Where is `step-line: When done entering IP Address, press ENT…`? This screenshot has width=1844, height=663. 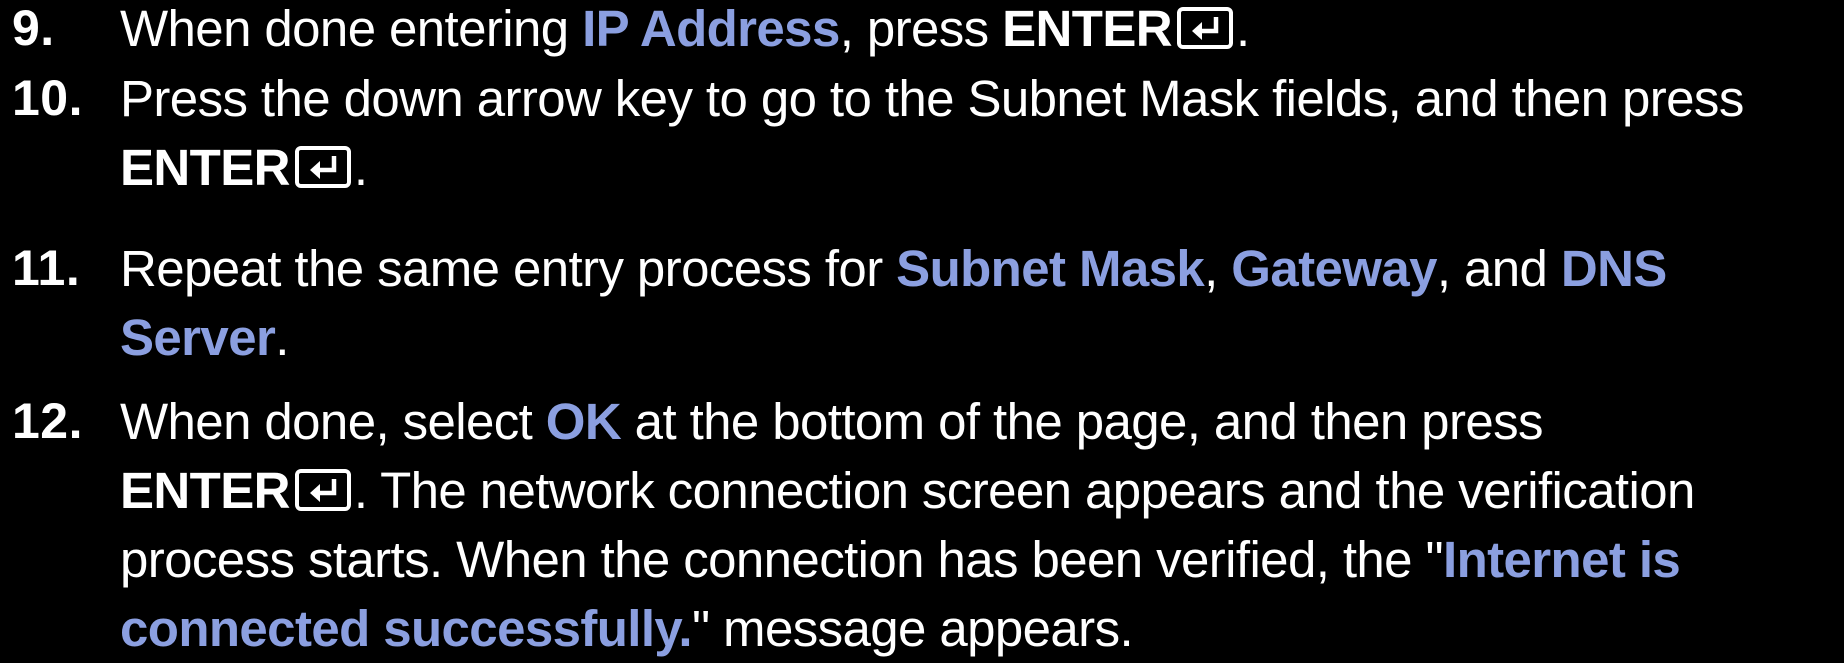
step-line: When done entering IP Address, press ENT… is located at coordinates (980, 31).